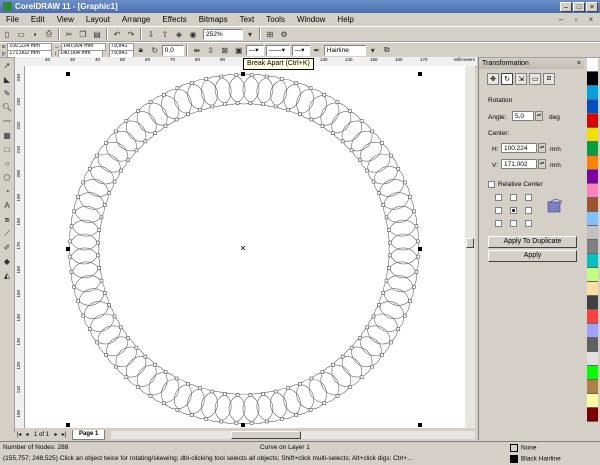 The image size is (600, 465). Describe the element at coordinates (243, 425) in the screenshot. I see `handle-bottom` at that location.